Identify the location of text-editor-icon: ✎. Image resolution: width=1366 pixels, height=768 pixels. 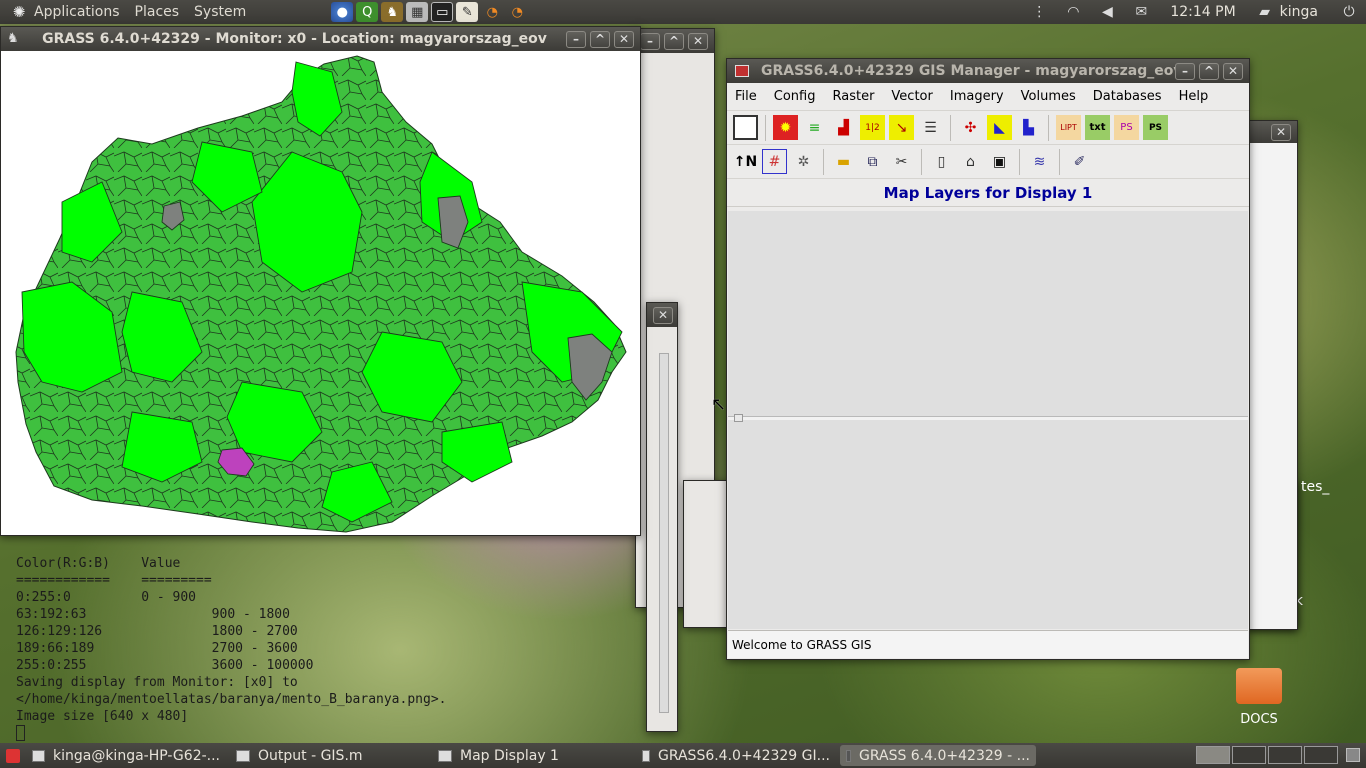
(467, 12).